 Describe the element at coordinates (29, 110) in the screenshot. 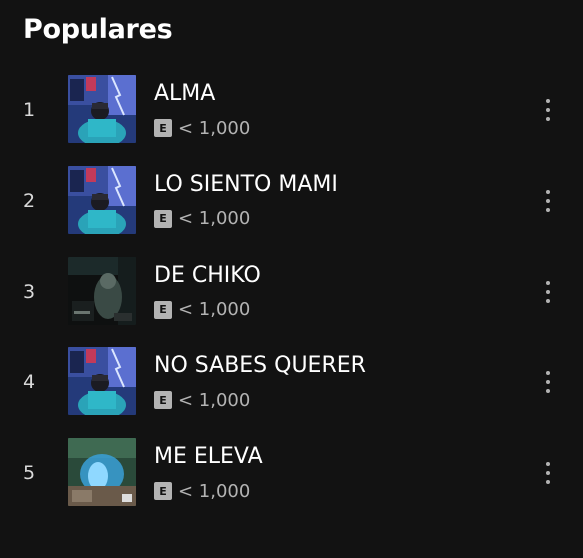

I see `track-number: 1` at that location.